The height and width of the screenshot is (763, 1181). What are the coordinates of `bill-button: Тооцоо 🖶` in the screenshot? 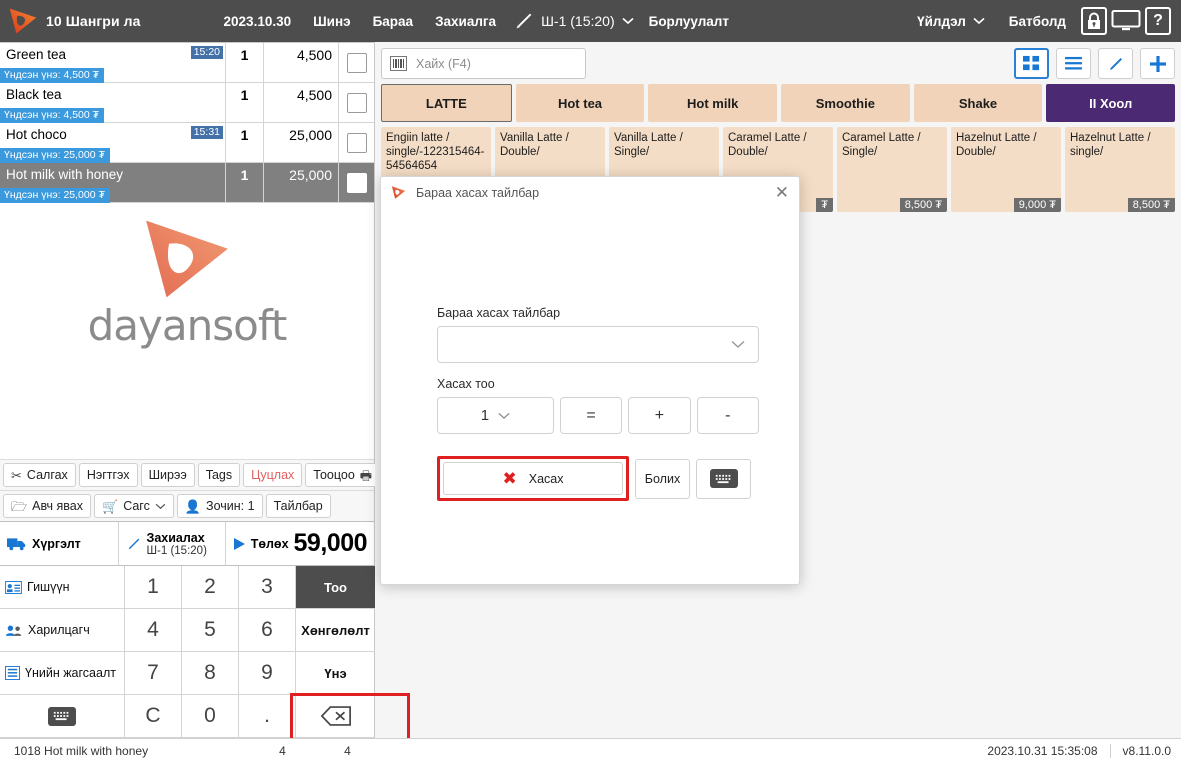 It's located at (343, 475).